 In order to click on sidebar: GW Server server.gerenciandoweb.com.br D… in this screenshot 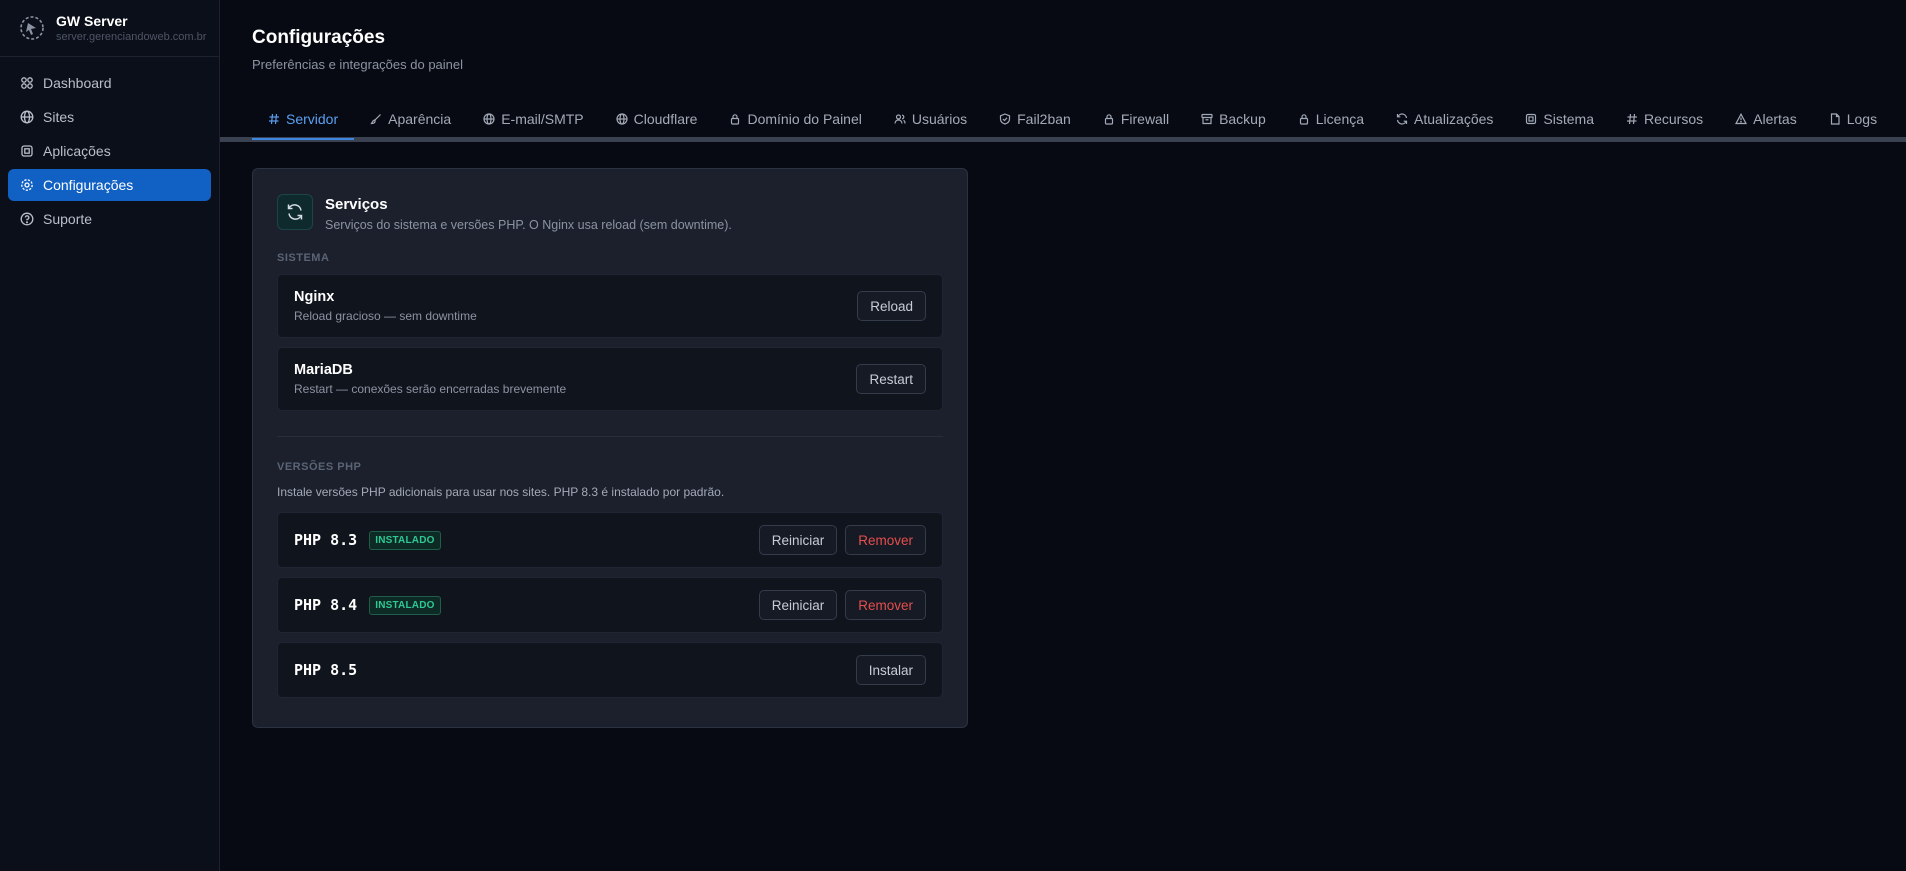, I will do `click(110, 435)`.